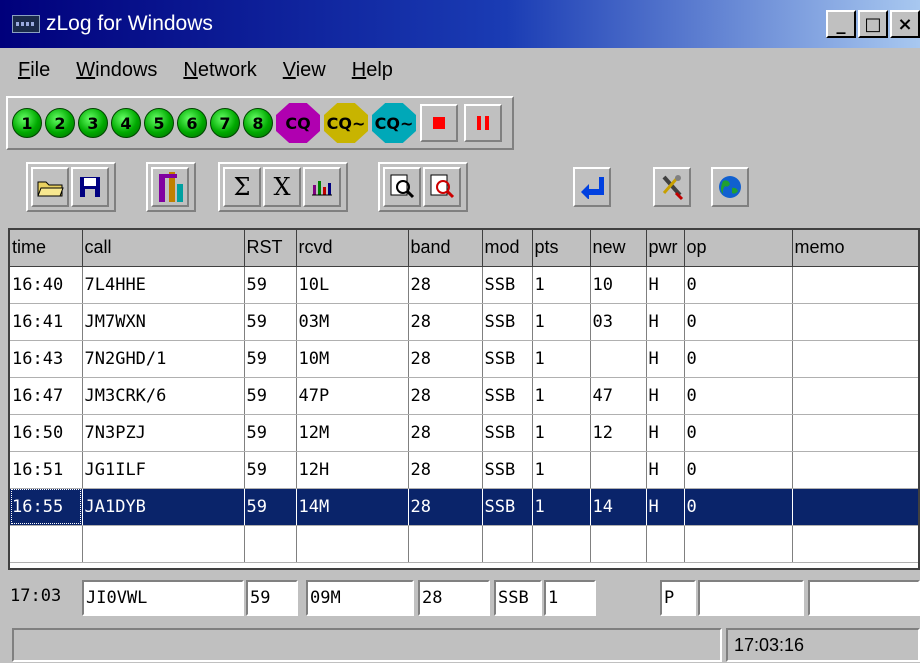  I want to click on cell-rcvd: 47P, so click(352, 396).